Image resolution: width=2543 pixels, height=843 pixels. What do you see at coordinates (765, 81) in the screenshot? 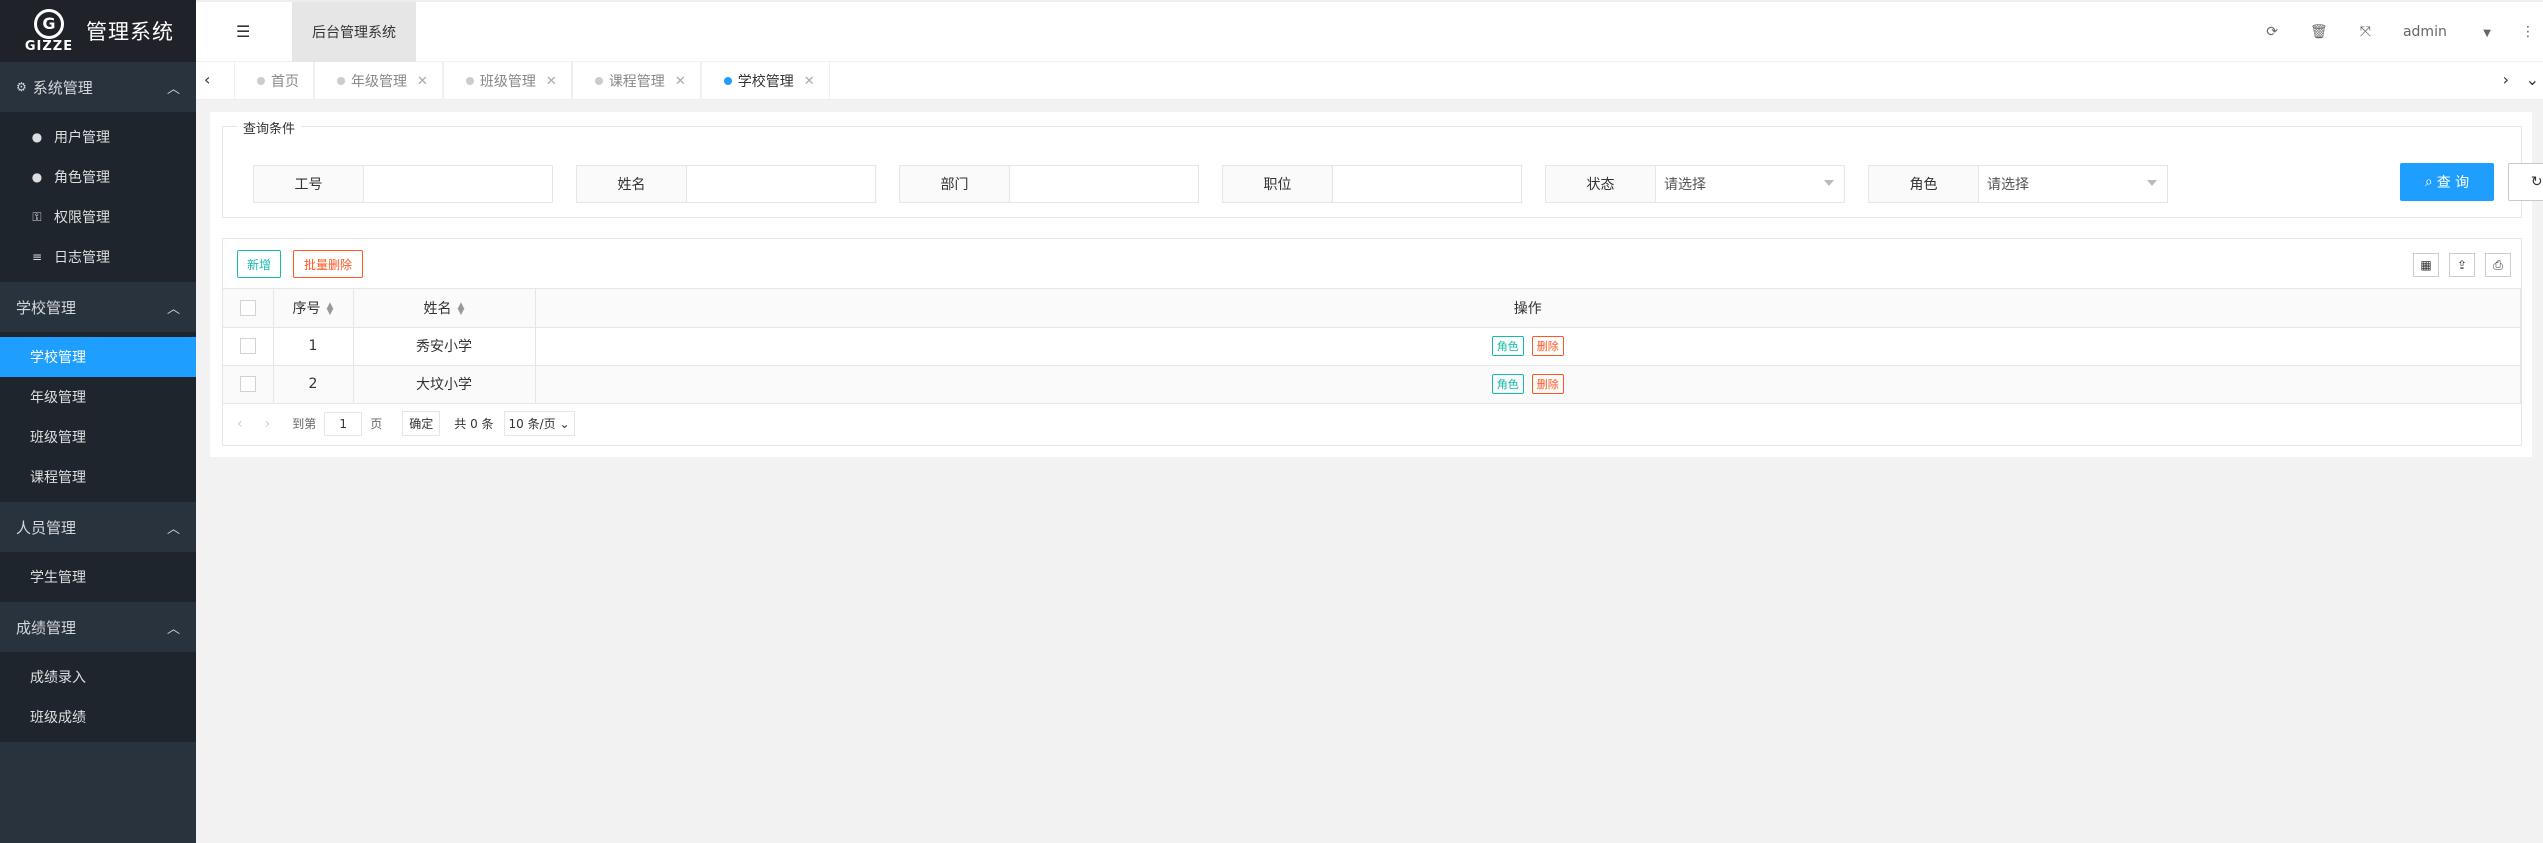
I see `tab-school: 学校管理 ✕` at bounding box center [765, 81].